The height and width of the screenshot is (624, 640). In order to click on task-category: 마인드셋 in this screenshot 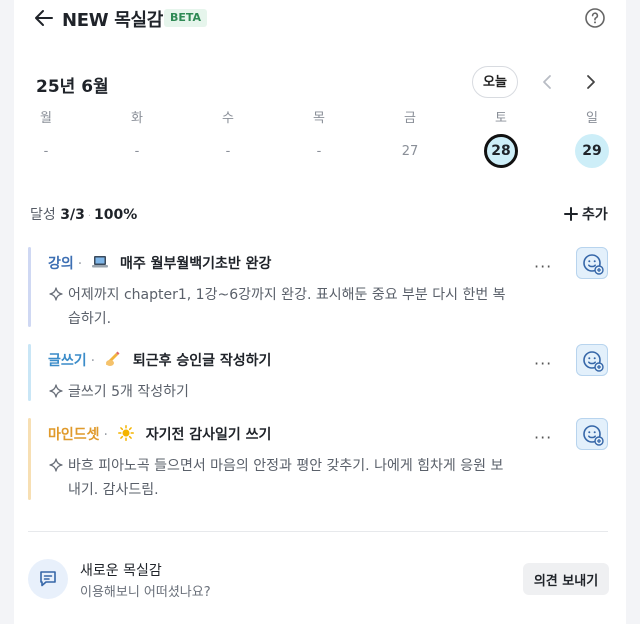, I will do `click(74, 435)`.